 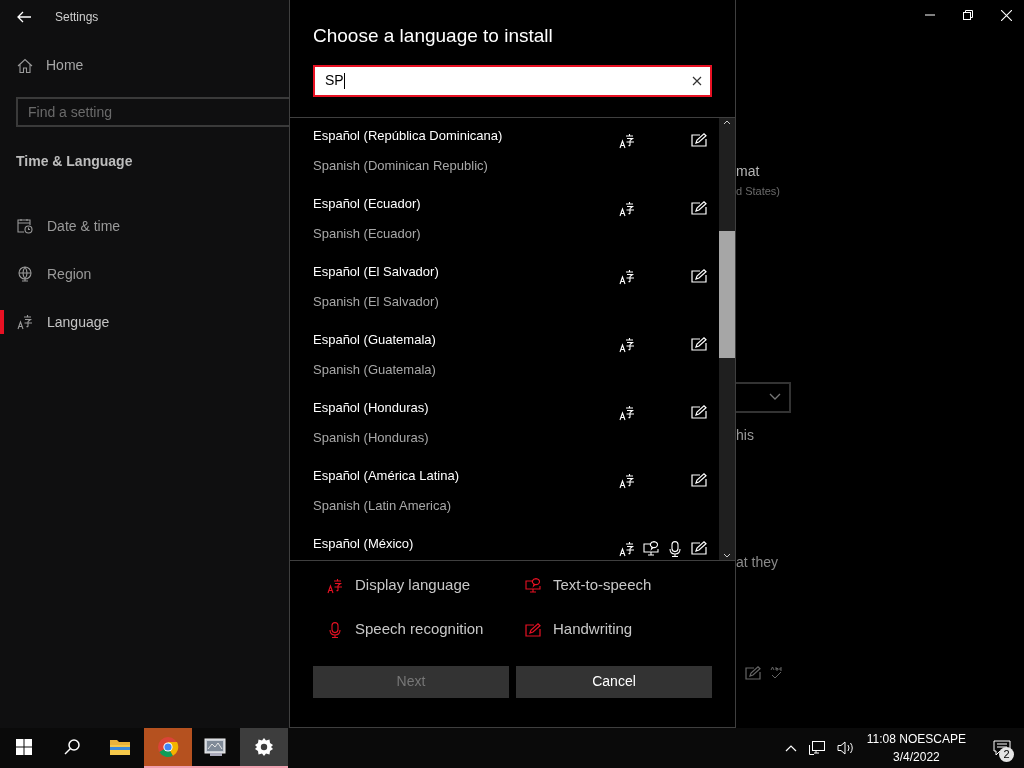 What do you see at coordinates (72, 747) in the screenshot?
I see `search-icon` at bounding box center [72, 747].